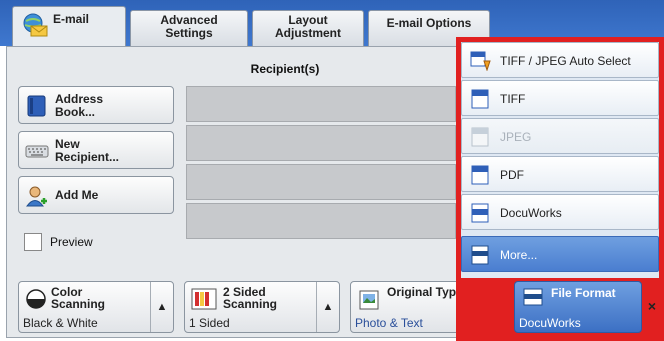  What do you see at coordinates (71, 242) in the screenshot?
I see `preview-label: Preview` at bounding box center [71, 242].